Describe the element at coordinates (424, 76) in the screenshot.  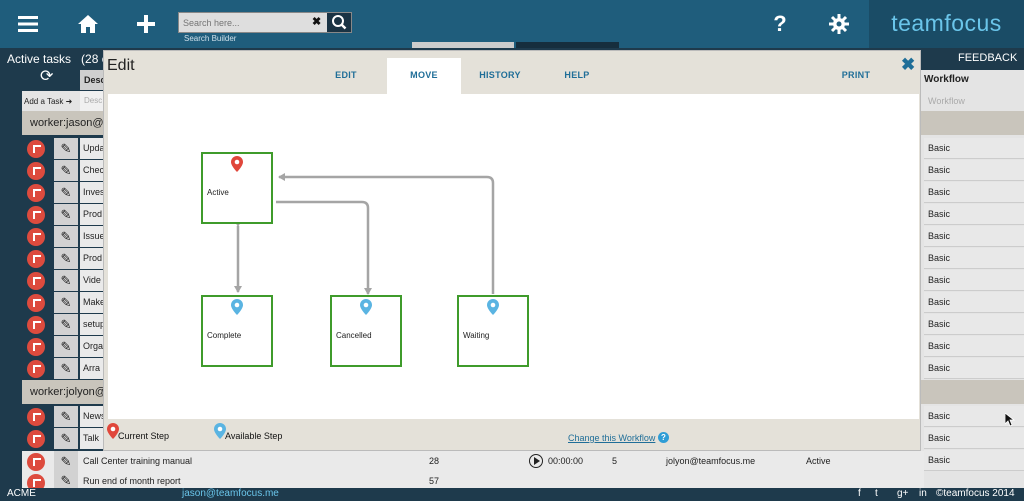
I see `tab-move: MOVE` at that location.